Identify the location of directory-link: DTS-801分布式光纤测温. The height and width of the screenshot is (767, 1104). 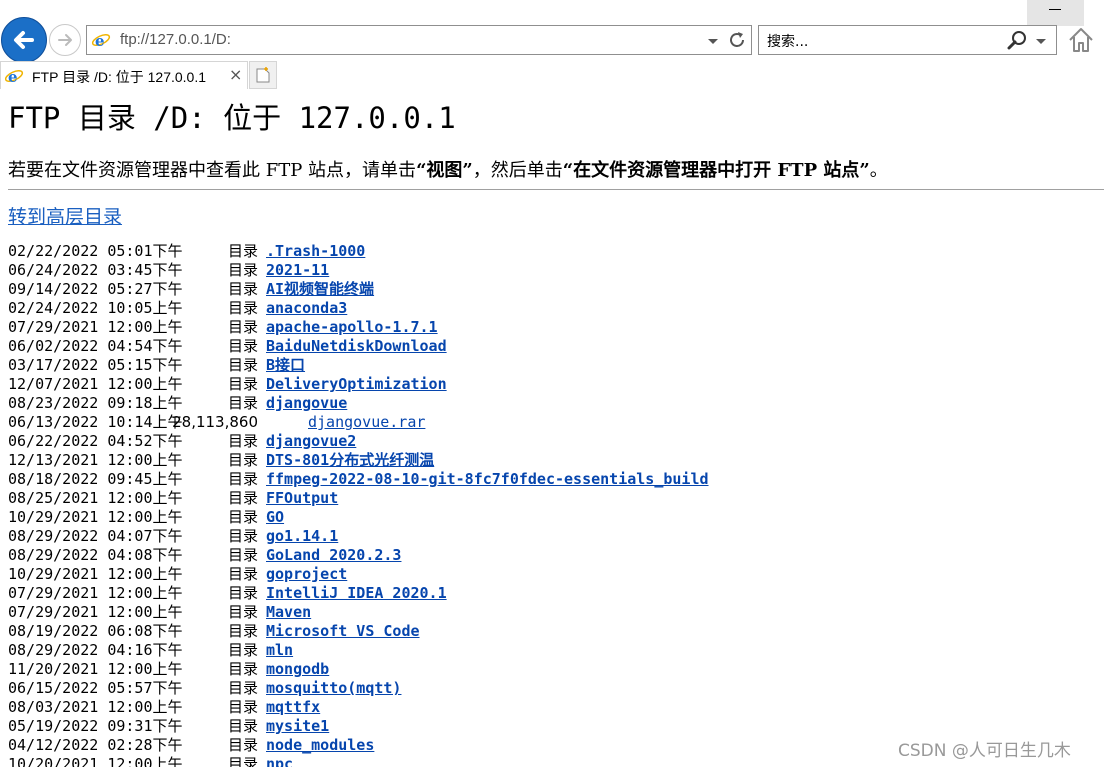
(350, 460).